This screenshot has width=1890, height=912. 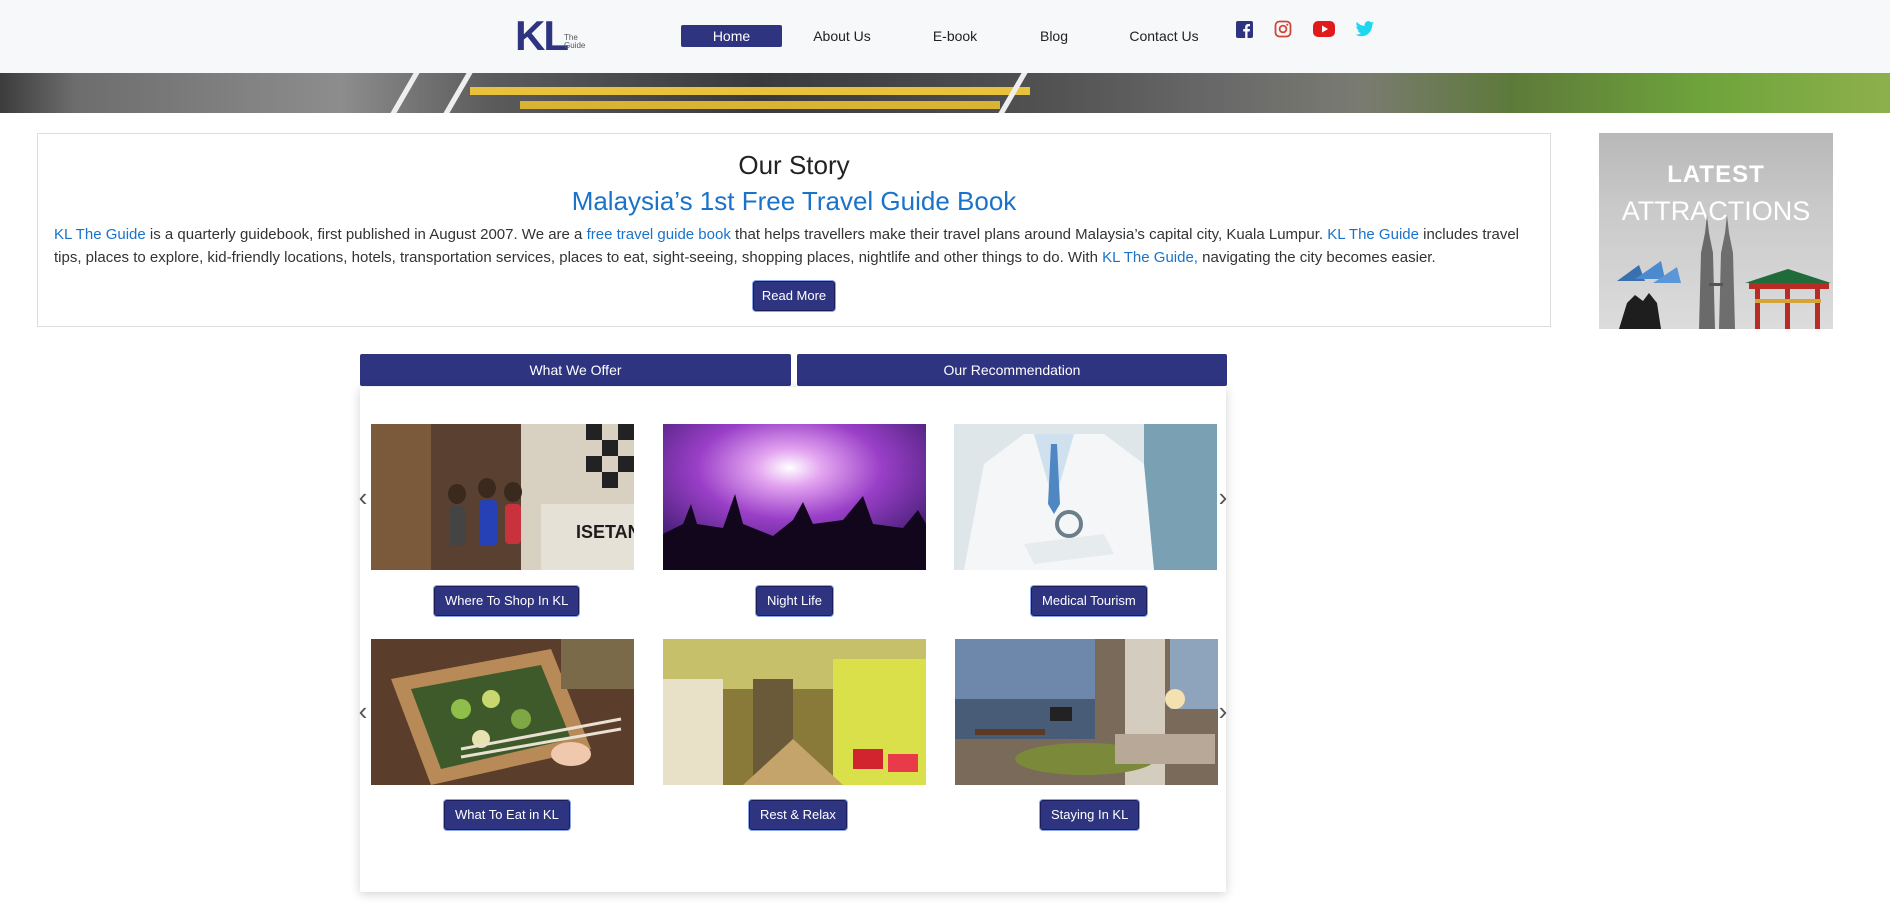 What do you see at coordinates (842, 36) in the screenshot?
I see `nav-about-us: About Us` at bounding box center [842, 36].